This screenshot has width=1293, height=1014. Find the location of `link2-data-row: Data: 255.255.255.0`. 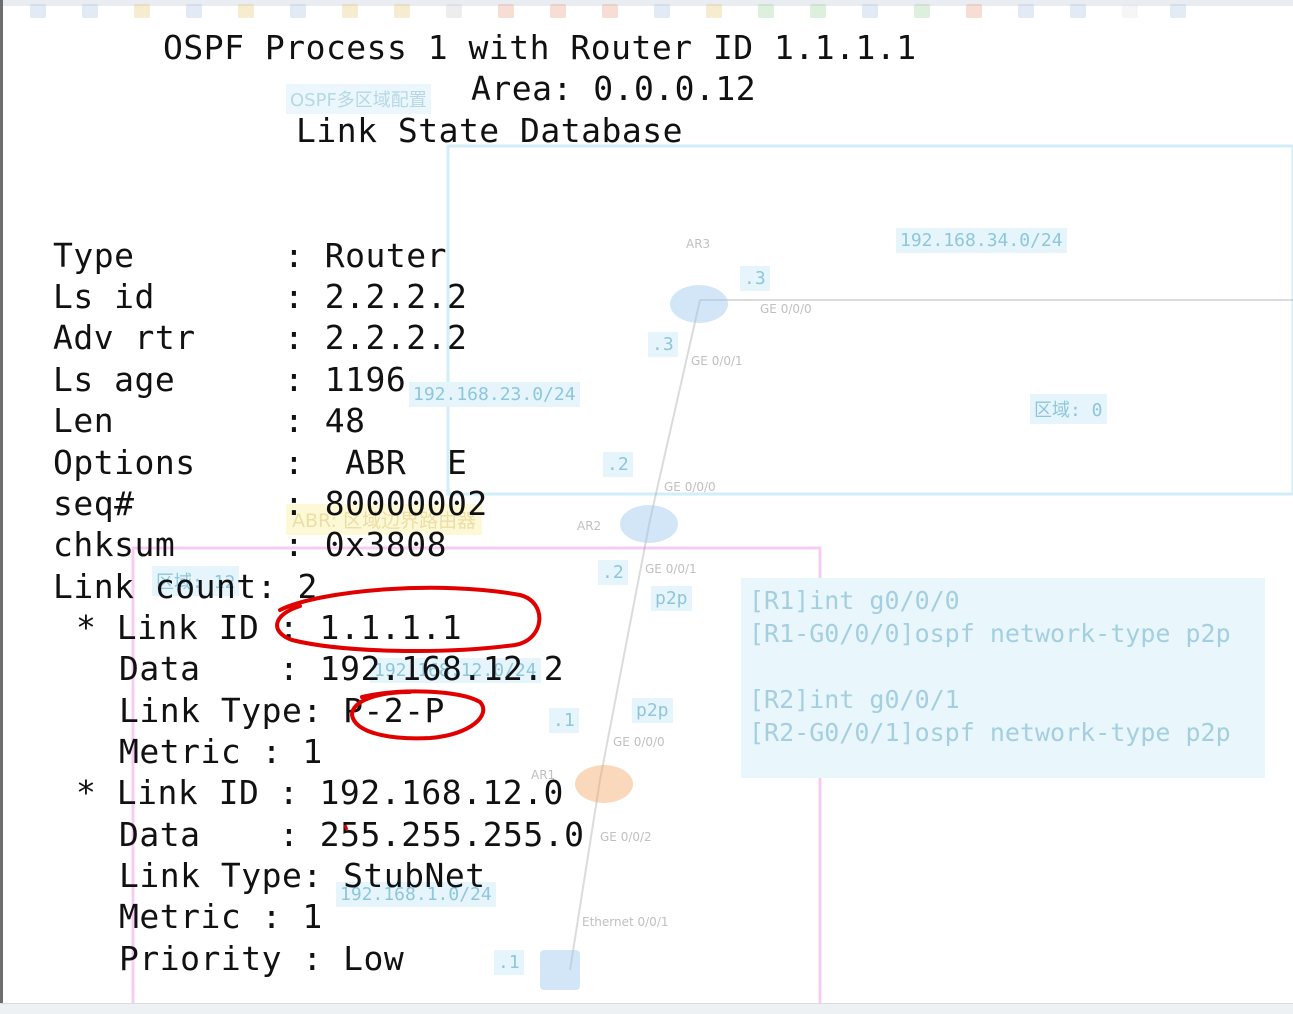

link2-data-row: Data: 255.255.255.0 is located at coordinates (352, 834).